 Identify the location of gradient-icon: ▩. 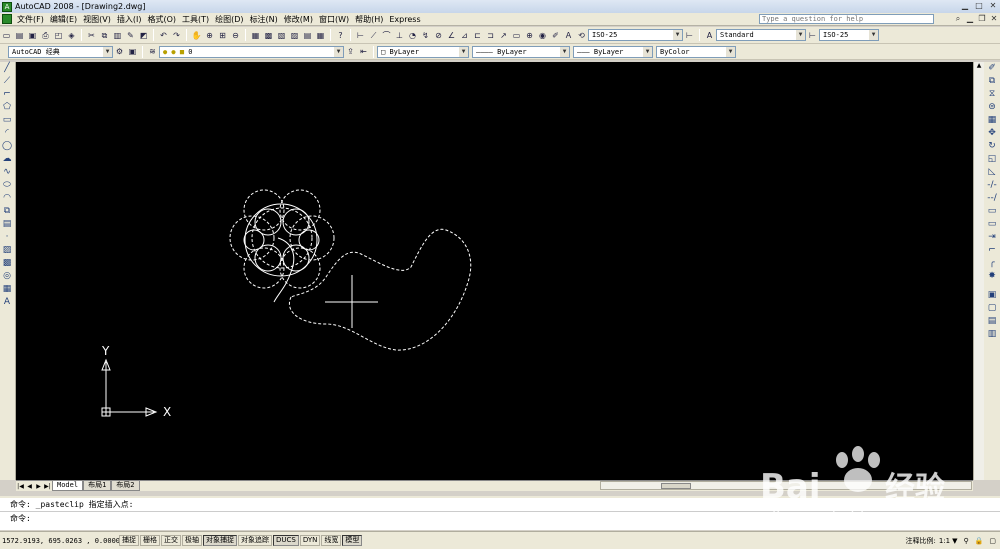
(7, 263).